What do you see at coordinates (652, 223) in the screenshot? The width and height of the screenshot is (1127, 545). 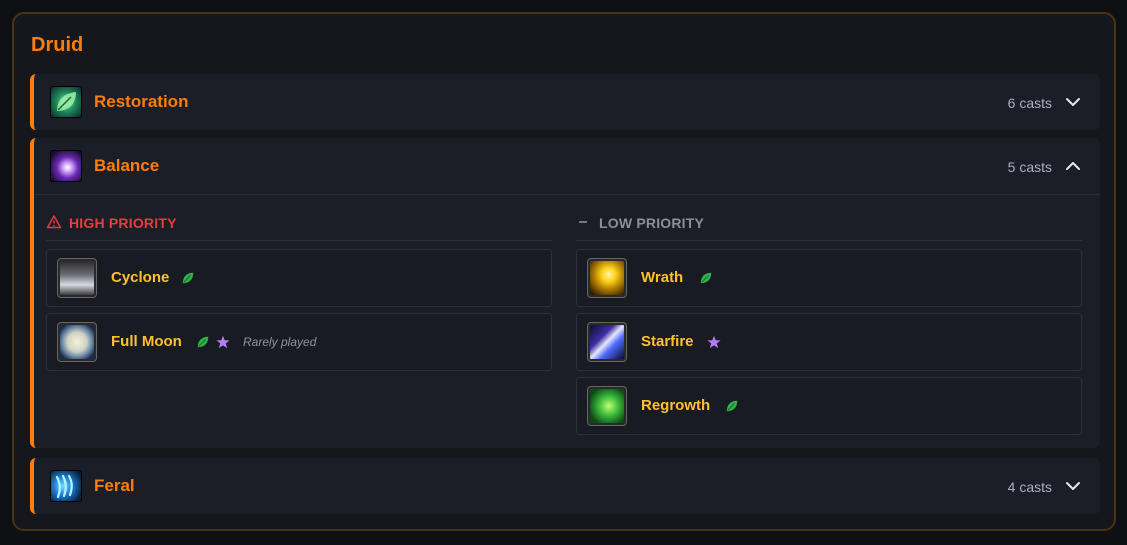 I see `low-priority-label: LOW PRIORITY` at bounding box center [652, 223].